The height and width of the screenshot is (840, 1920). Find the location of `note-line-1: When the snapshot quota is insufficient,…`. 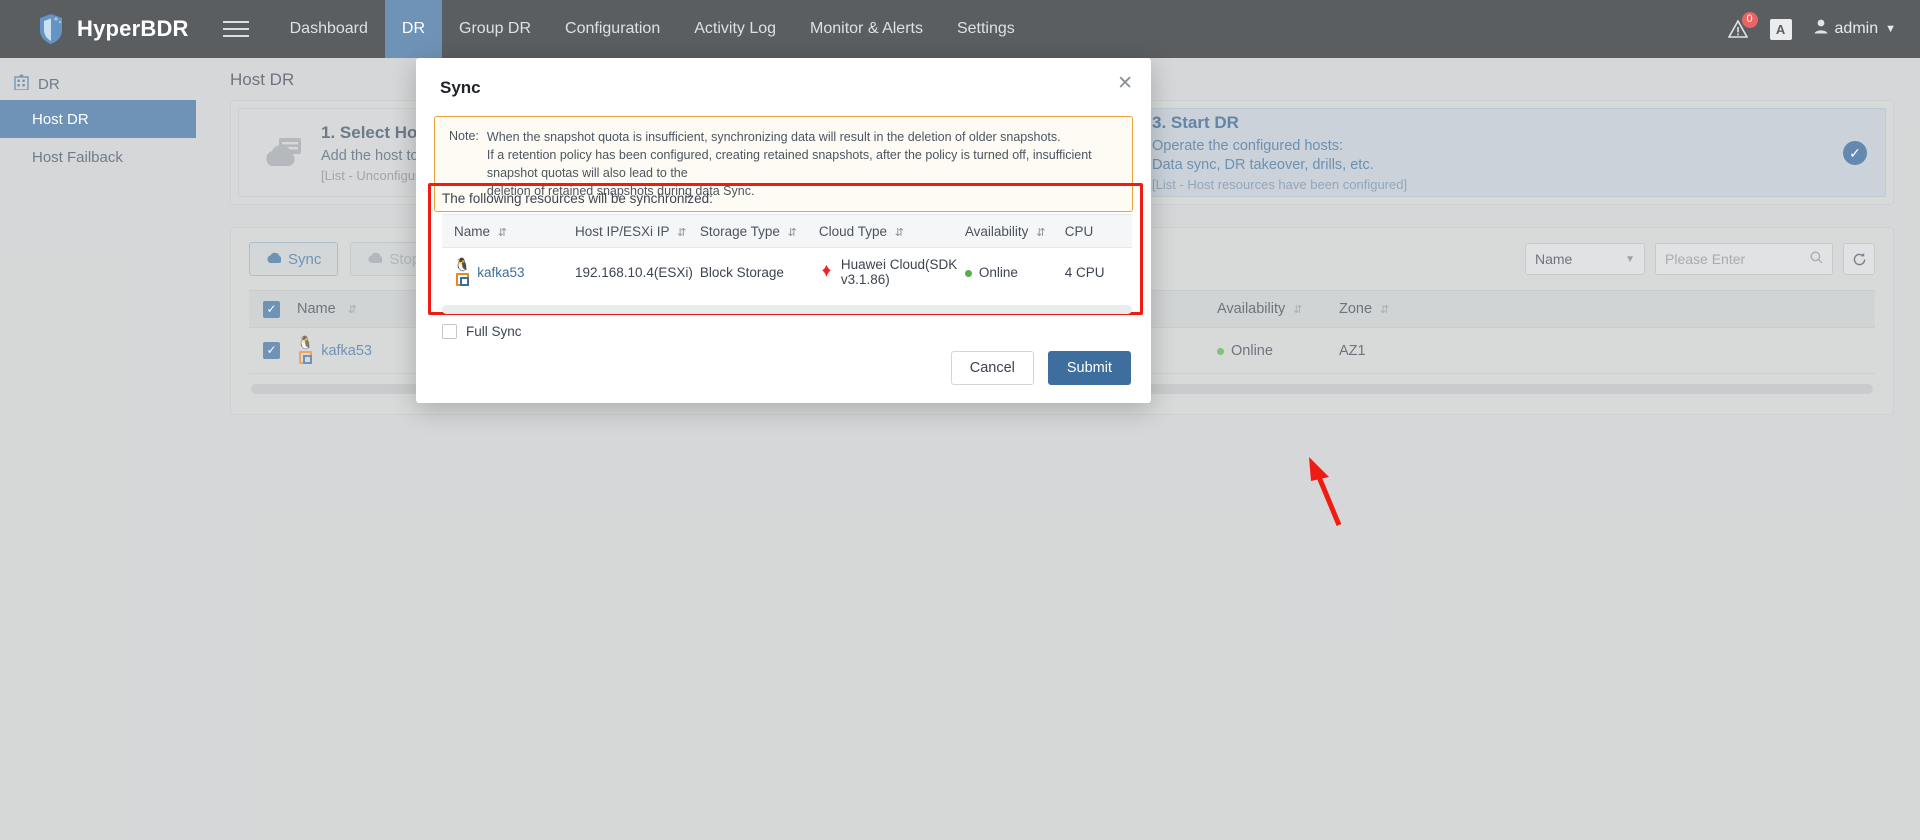

note-line-1: When the snapshot quota is insufficient,… is located at coordinates (773, 137).